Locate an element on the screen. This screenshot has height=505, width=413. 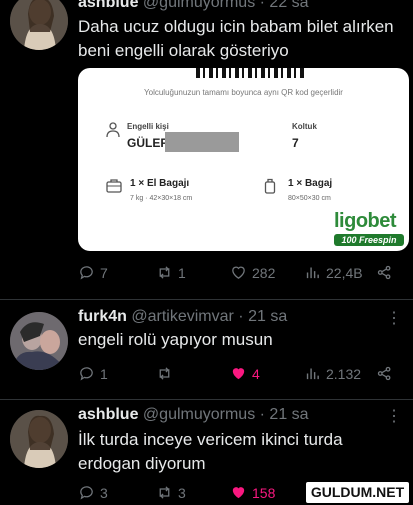
like-button: 4 is located at coordinates (245, 373).